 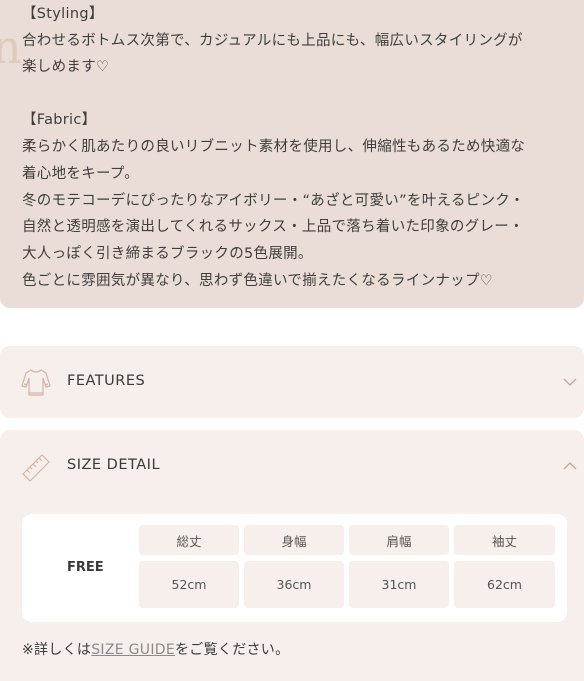 What do you see at coordinates (189, 584) in the screenshot?
I see `table-value-cell: 52cm` at bounding box center [189, 584].